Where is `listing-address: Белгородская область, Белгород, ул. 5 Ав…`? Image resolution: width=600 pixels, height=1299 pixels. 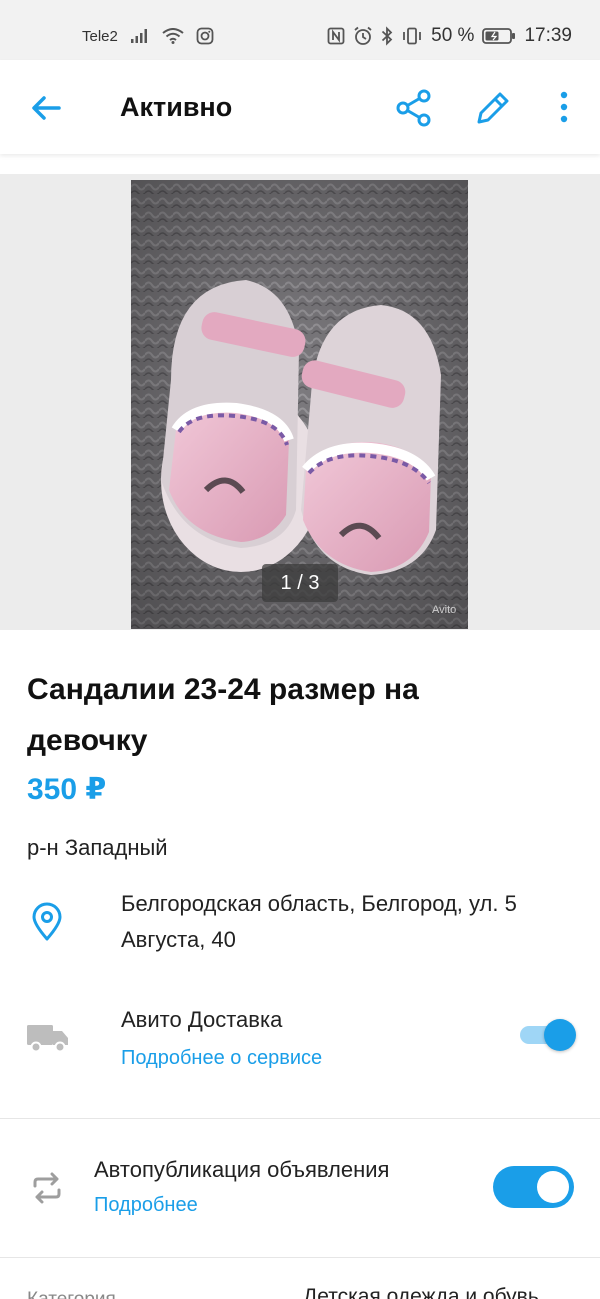
listing-address: Белгородская область, Белгород, ул. 5 Ав… is located at coordinates (356, 922).